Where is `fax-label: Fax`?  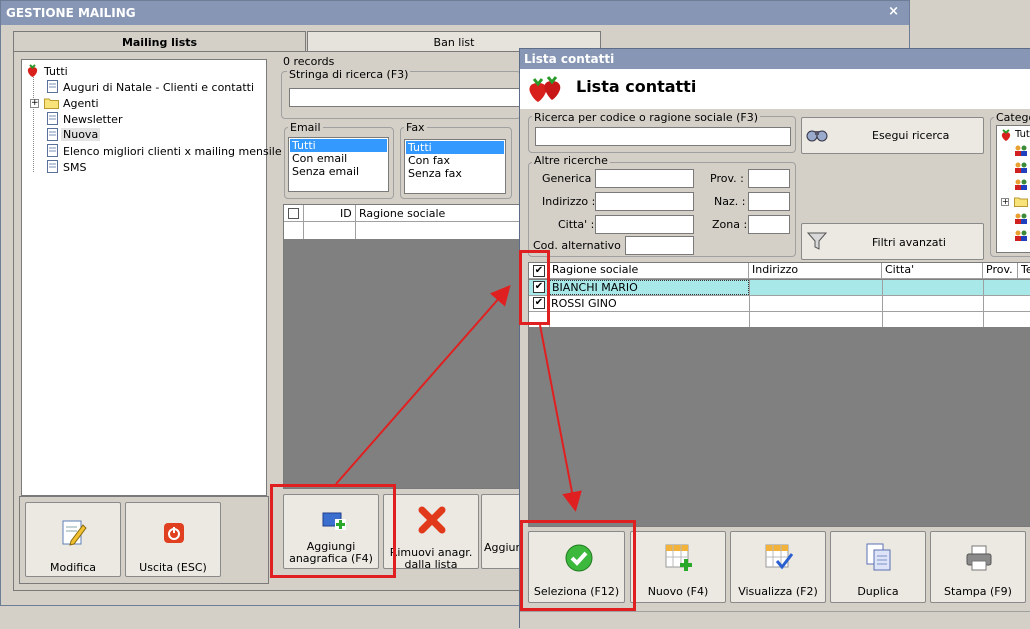 fax-label: Fax is located at coordinates (415, 127).